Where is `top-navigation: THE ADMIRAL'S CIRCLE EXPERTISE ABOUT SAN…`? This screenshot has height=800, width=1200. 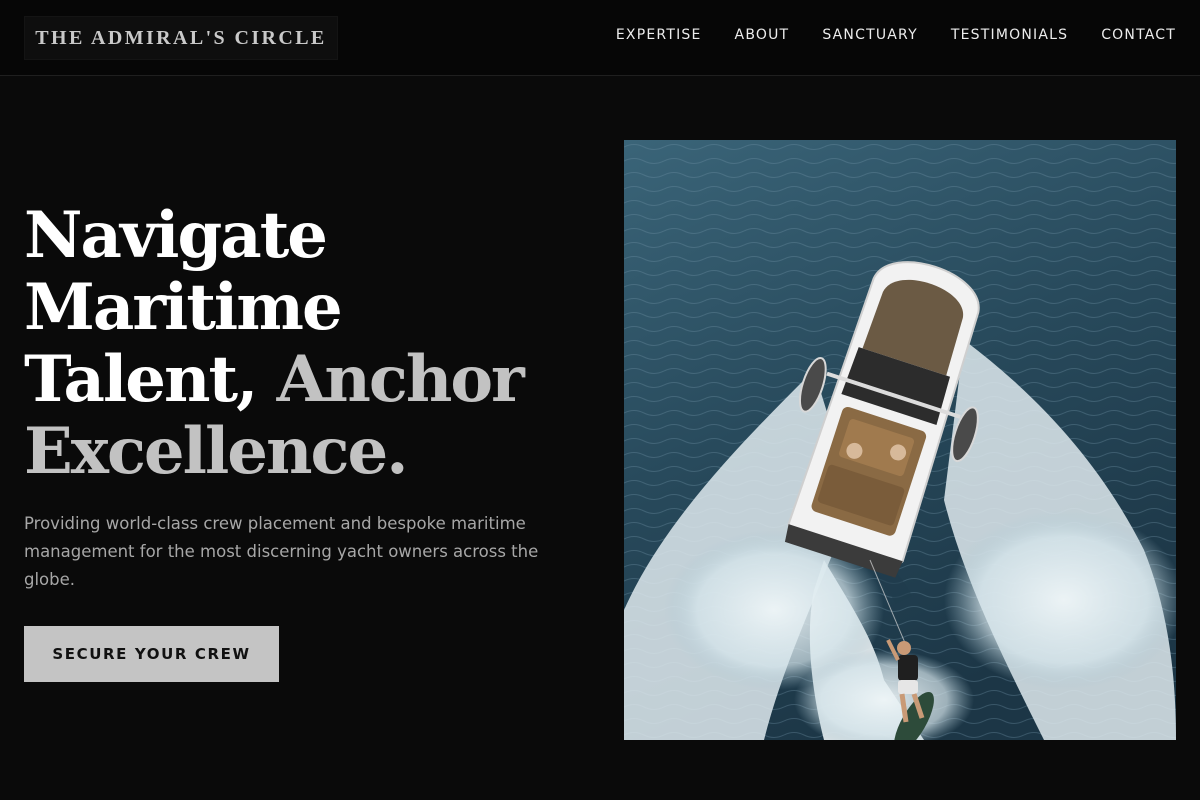 top-navigation: THE ADMIRAL'S CIRCLE EXPERTISE ABOUT SAN… is located at coordinates (600, 38).